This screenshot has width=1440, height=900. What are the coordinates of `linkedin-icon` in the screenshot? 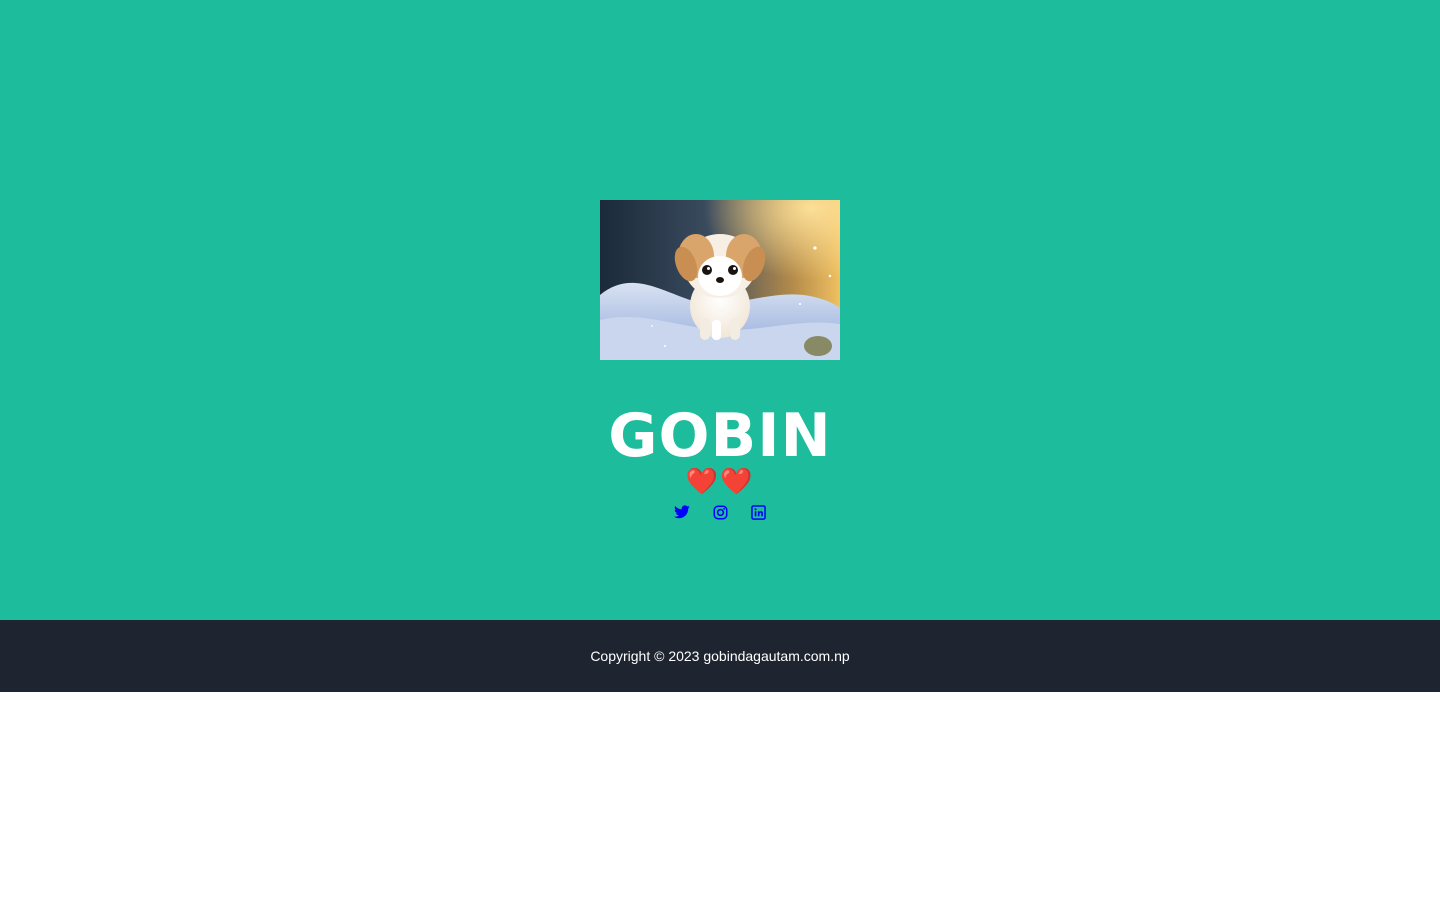 It's located at (758, 512).